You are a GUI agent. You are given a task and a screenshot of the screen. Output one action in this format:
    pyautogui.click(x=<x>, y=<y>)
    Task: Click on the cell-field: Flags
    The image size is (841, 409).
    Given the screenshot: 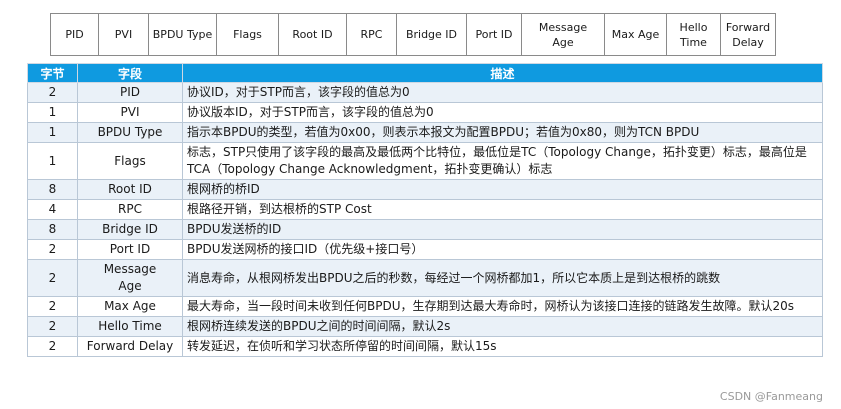 What is the action you would take?
    pyautogui.click(x=130, y=161)
    